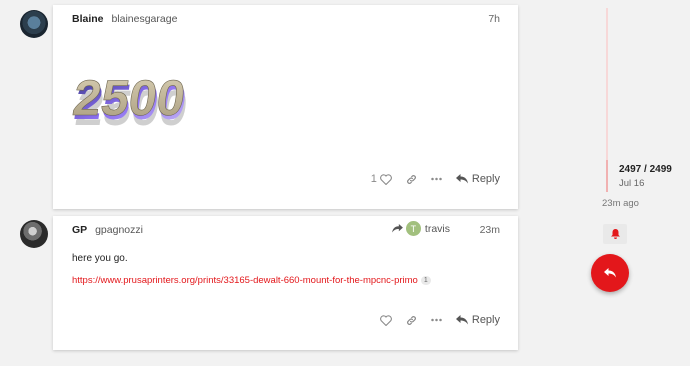 The width and height of the screenshot is (690, 366). I want to click on timeline-post-counter: 2497 / 2499, so click(645, 169).